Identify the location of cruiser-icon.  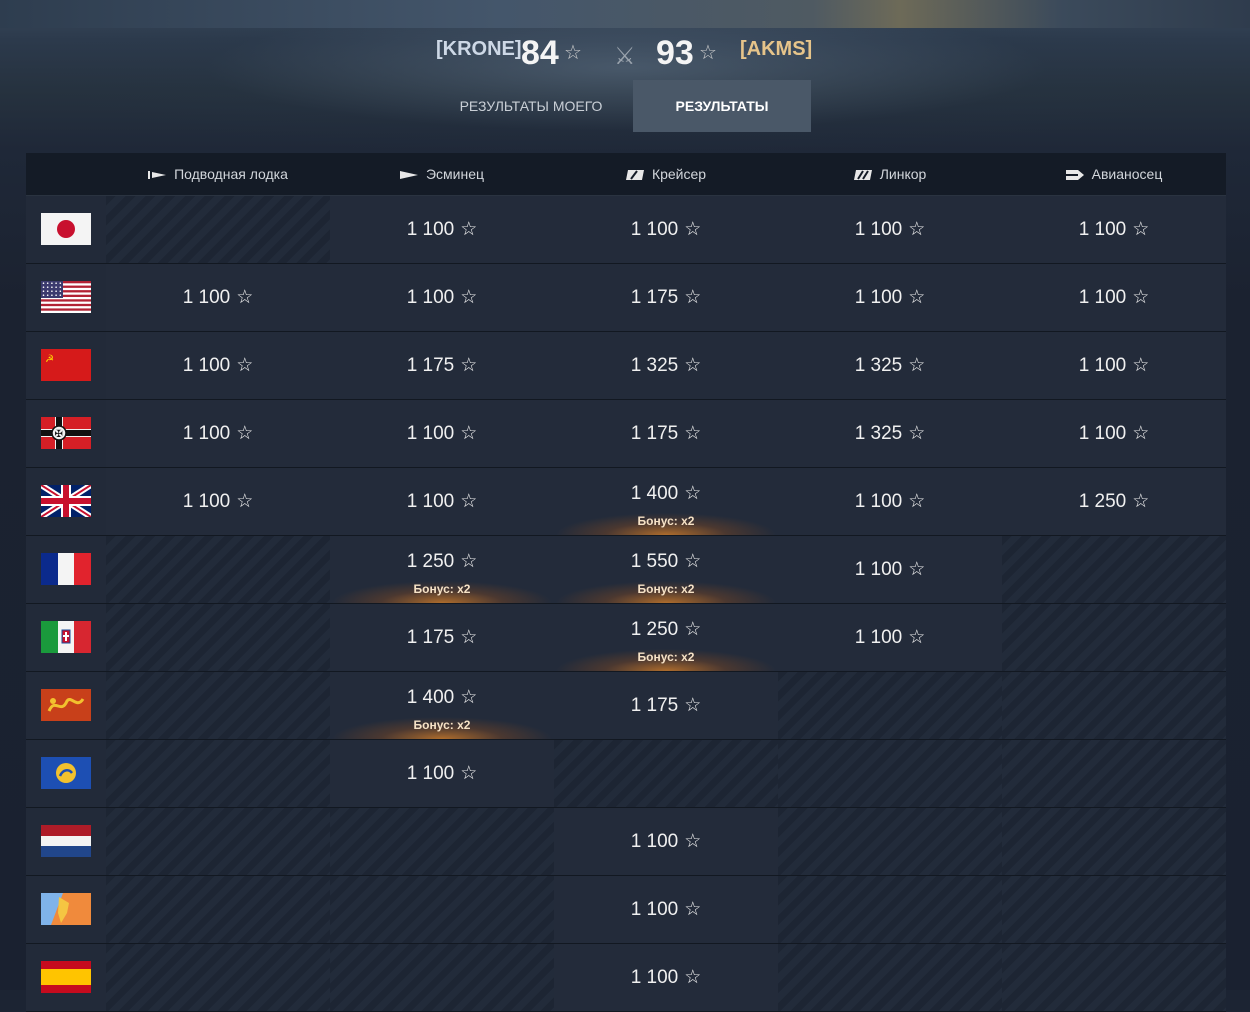
(634, 175).